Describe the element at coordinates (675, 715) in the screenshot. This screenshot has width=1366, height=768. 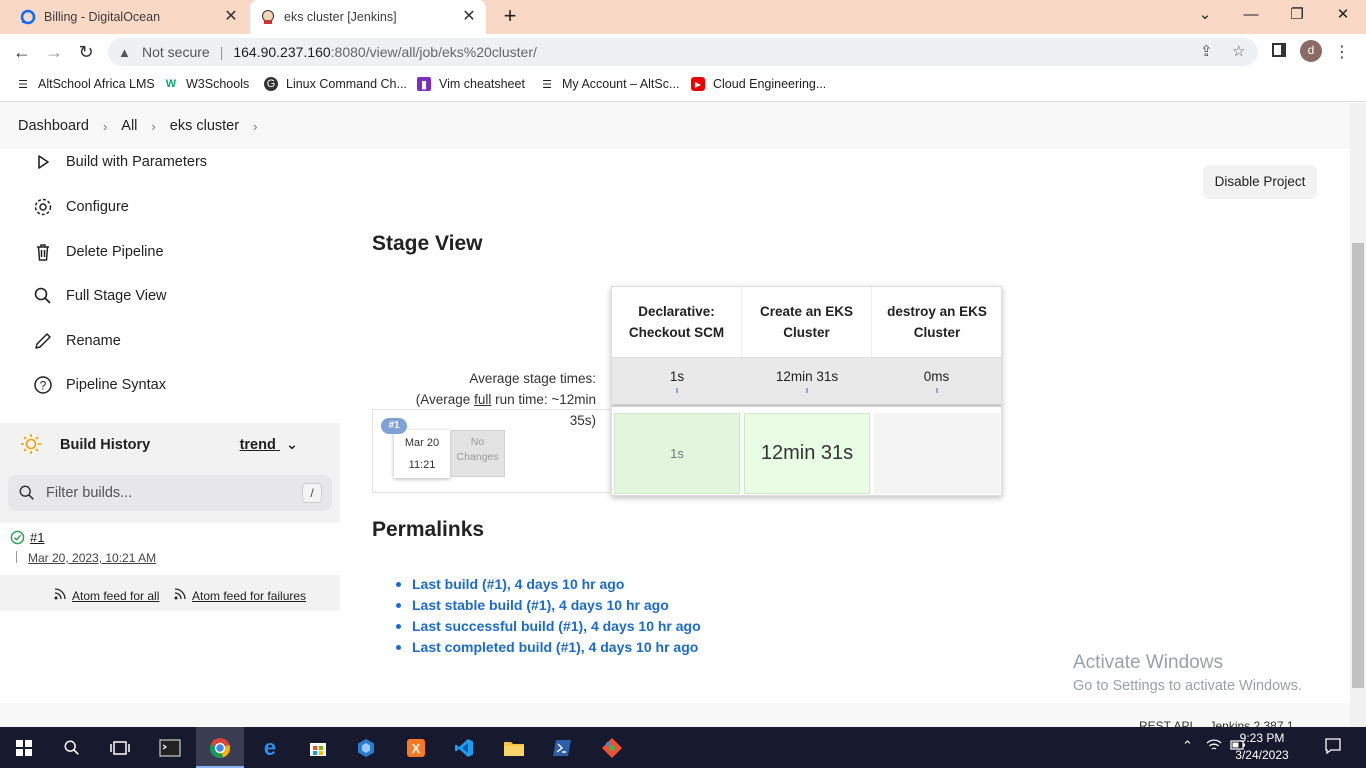
I see `page-footer: REST API Jenkins 2.387.1` at that location.